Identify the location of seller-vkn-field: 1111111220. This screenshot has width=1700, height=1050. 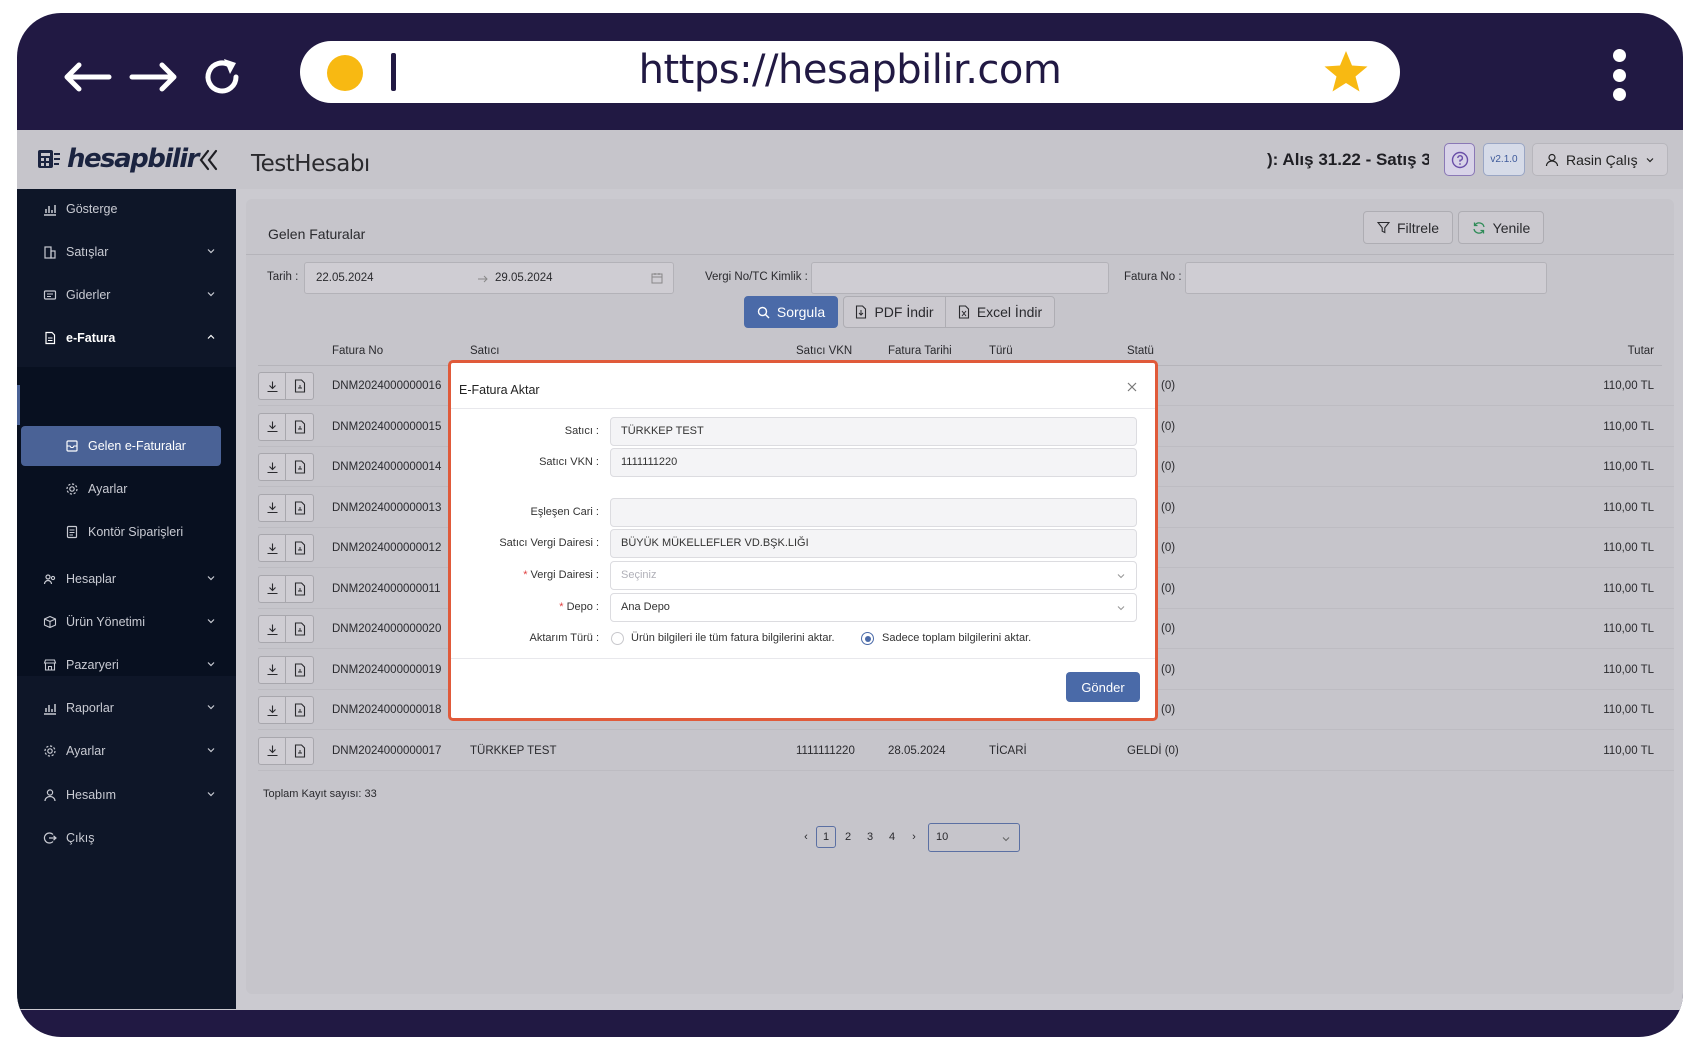
(873, 462).